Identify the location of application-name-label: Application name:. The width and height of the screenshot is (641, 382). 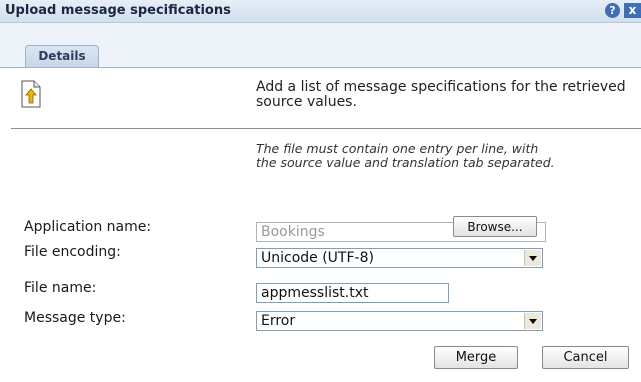
(88, 227).